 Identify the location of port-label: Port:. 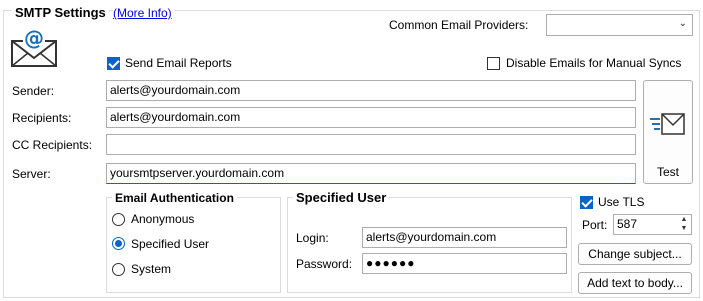
(595, 225).